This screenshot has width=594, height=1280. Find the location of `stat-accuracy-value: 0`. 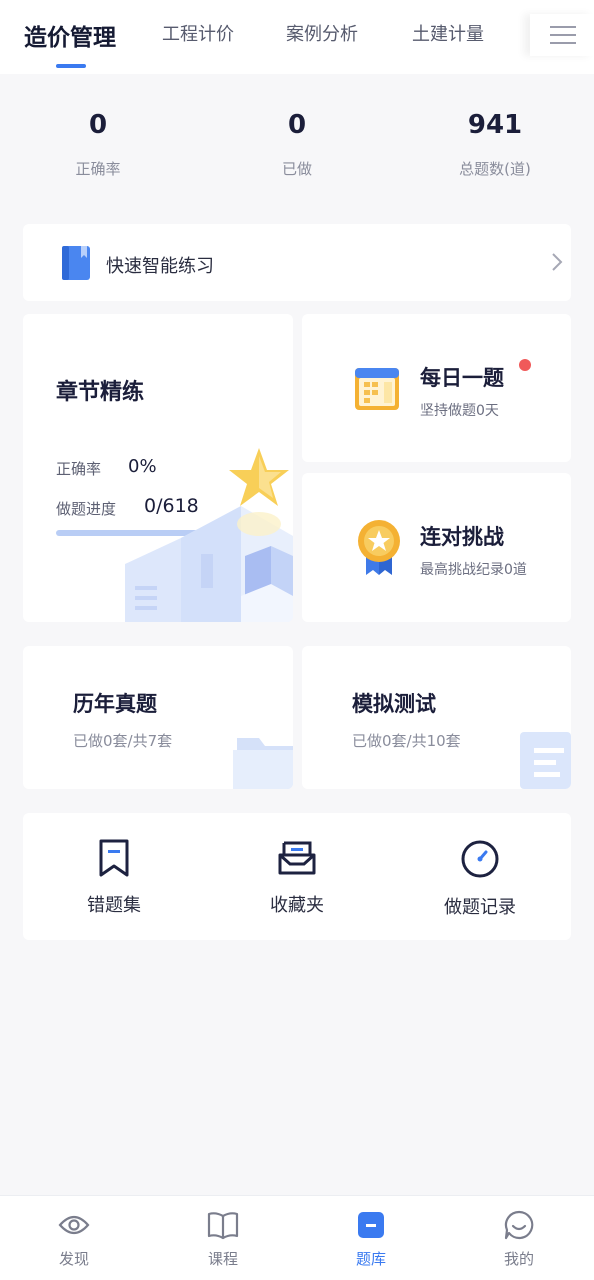

stat-accuracy-value: 0 is located at coordinates (98, 125).